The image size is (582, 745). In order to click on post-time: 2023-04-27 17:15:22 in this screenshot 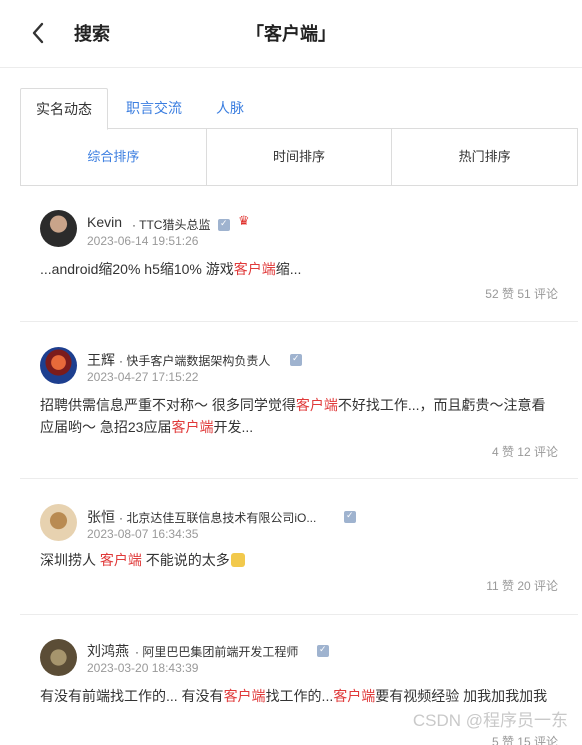, I will do `click(143, 377)`.